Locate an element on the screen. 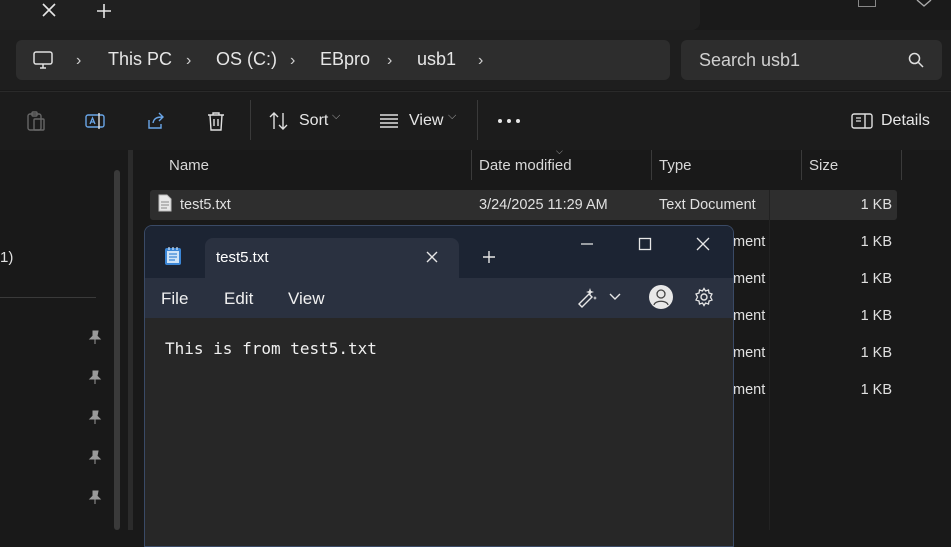 Image resolution: width=951 pixels, height=547 pixels. search-icon is located at coordinates (916, 60).